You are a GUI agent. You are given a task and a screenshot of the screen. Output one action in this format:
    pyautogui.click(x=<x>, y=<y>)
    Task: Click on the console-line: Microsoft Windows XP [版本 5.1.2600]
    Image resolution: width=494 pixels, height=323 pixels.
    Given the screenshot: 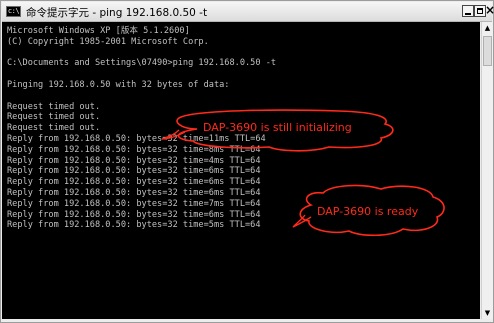 What is the action you would take?
    pyautogui.click(x=98, y=31)
    